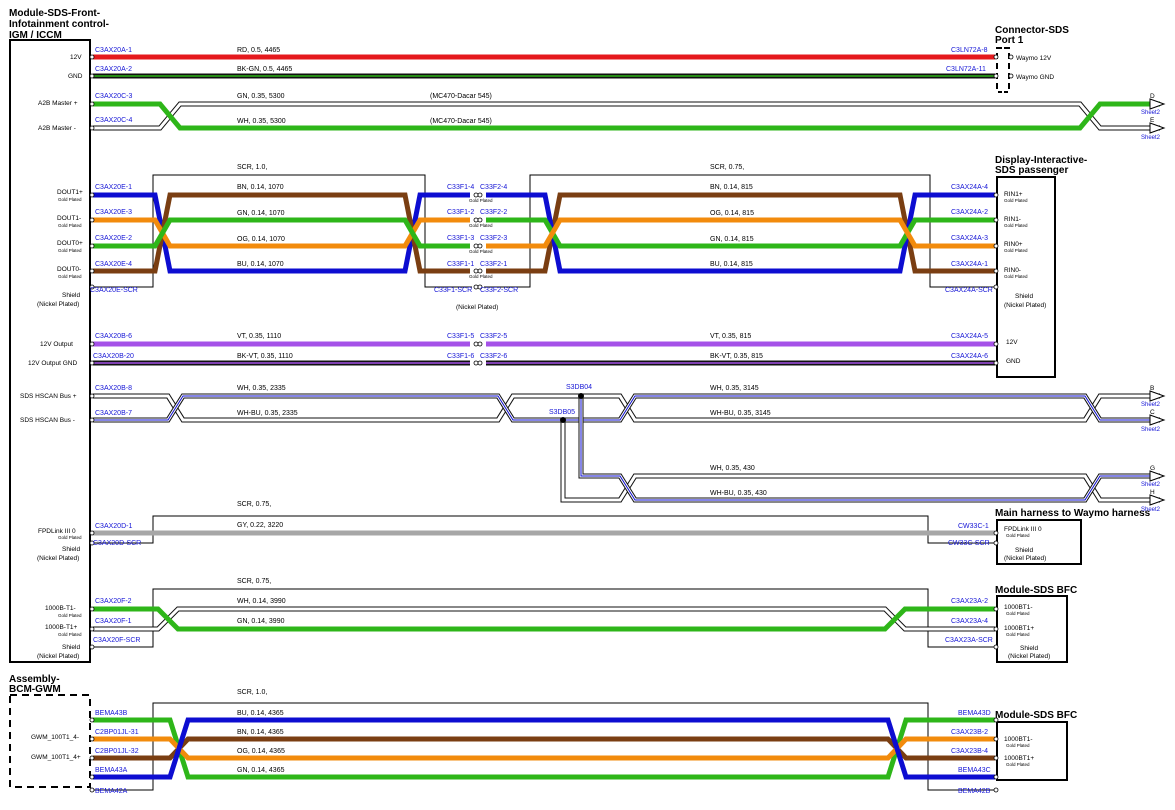  Describe the element at coordinates (59, 24) in the screenshot. I see `igm-title-2: Infotainment control-` at that location.